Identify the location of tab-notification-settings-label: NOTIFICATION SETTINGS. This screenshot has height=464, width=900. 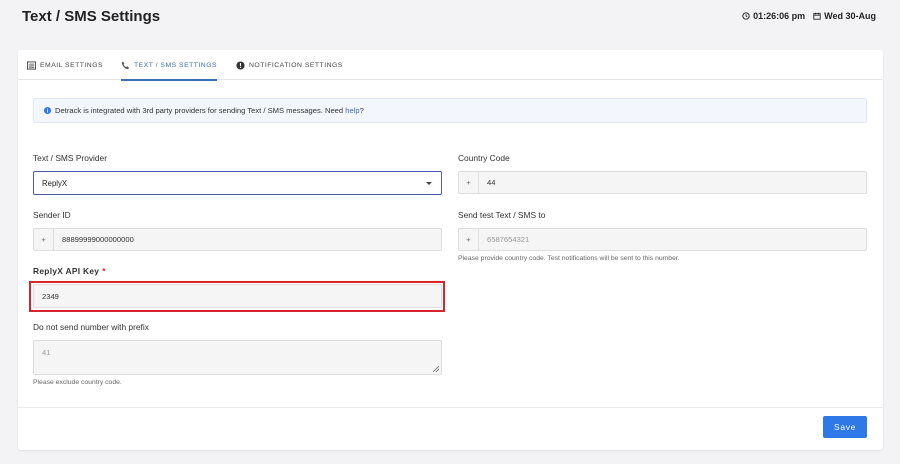
(296, 65).